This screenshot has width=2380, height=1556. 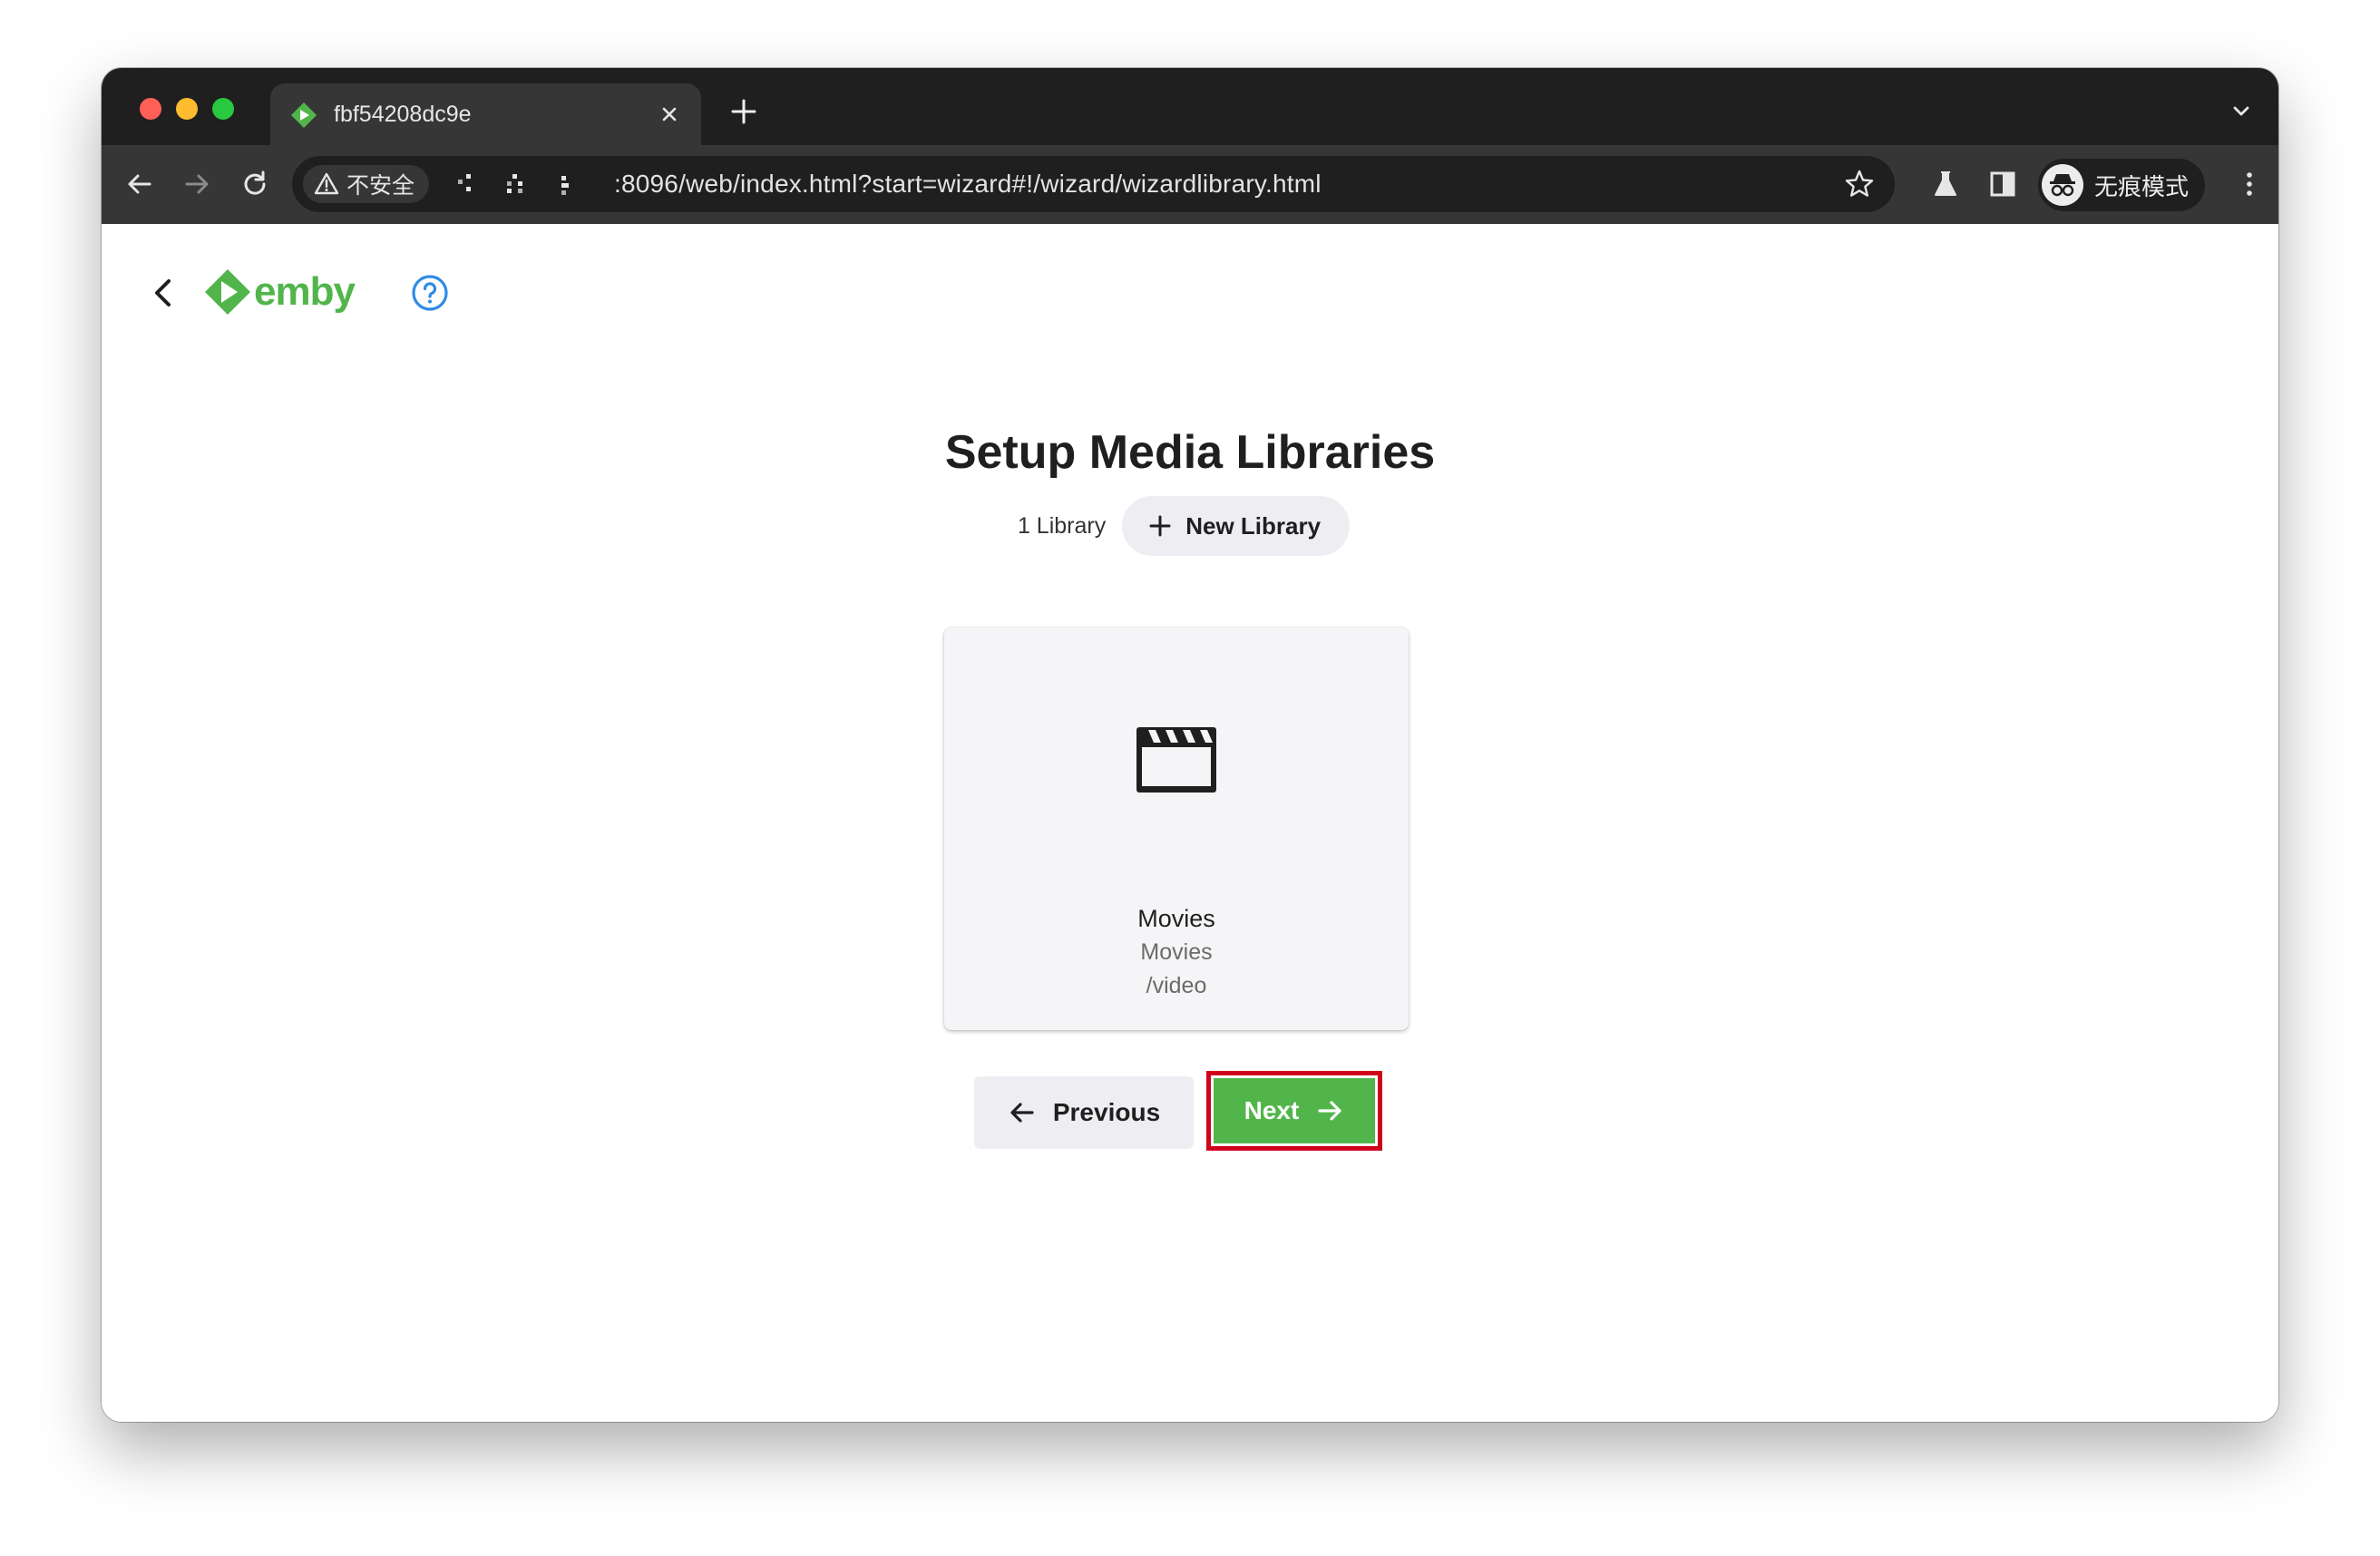 I want to click on browser-menu-button, so click(x=2249, y=184).